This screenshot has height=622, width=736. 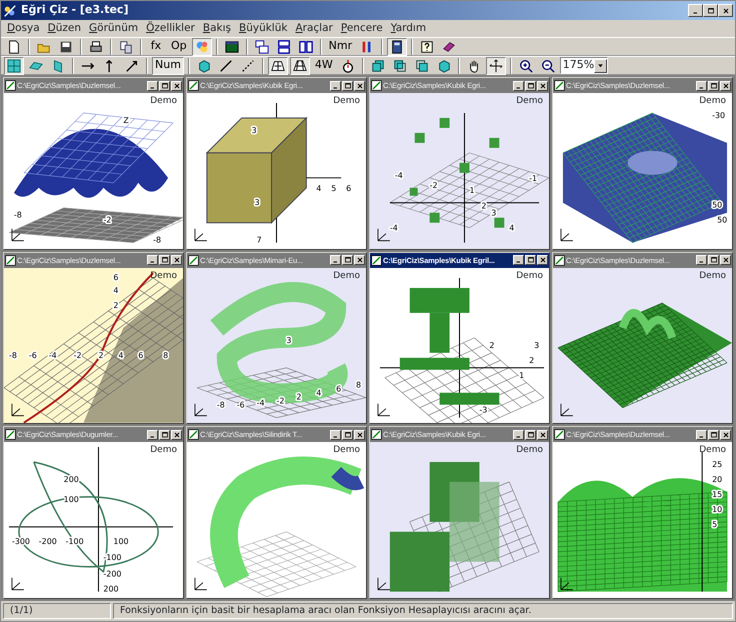 What do you see at coordinates (483, 409) in the screenshot?
I see `axis-label: -3` at bounding box center [483, 409].